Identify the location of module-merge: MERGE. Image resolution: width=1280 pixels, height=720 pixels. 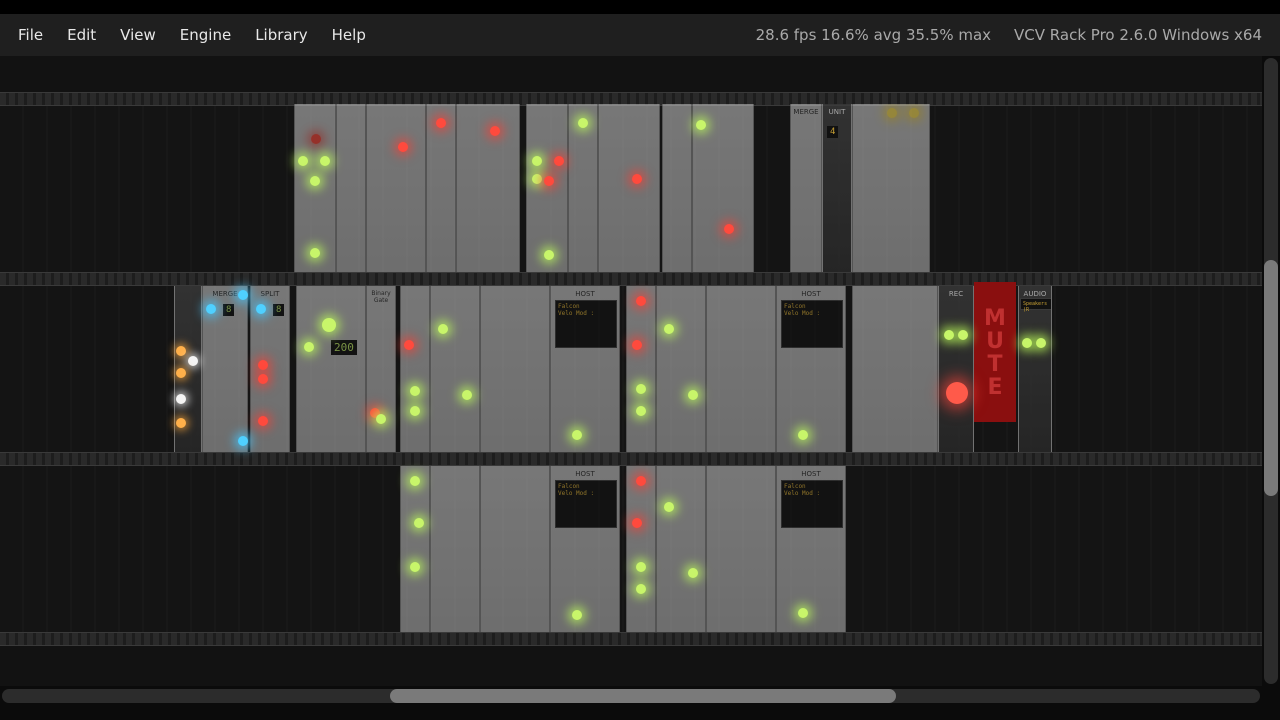
(806, 188).